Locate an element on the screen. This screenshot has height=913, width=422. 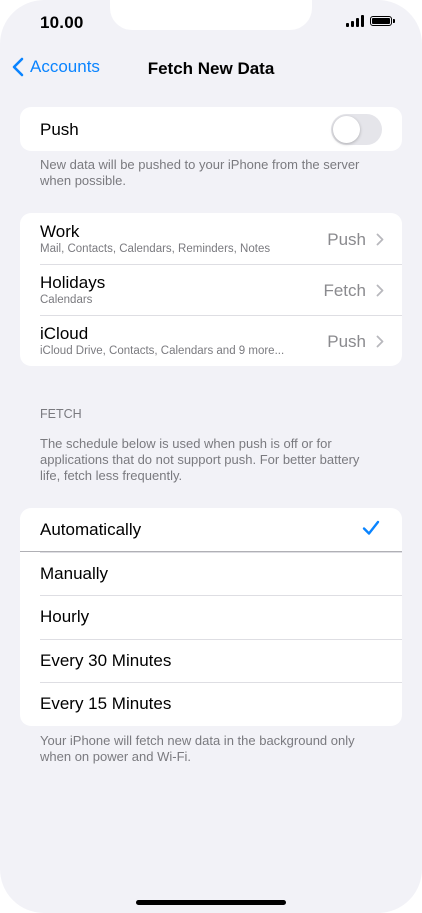
fetch-section-header: FETCH is located at coordinates (61, 414).